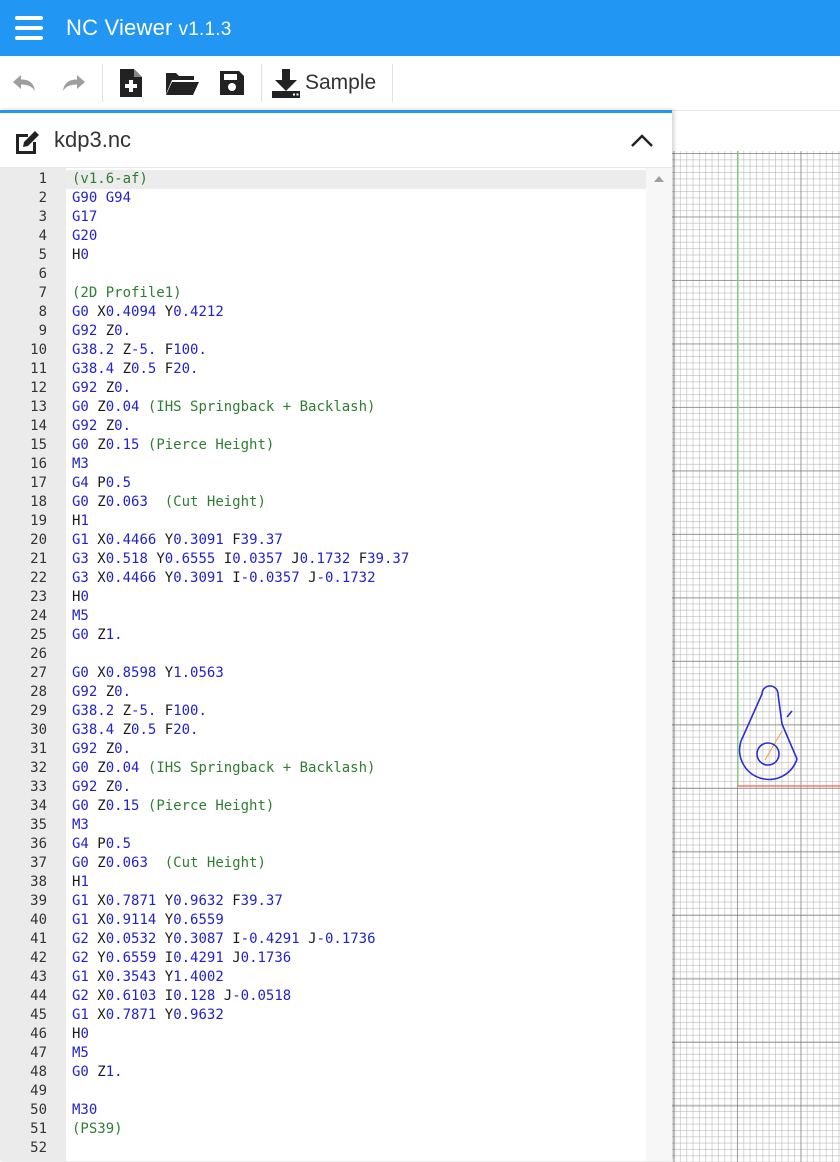 The height and width of the screenshot is (1162, 840). I want to click on code-line: 6, so click(323, 274).